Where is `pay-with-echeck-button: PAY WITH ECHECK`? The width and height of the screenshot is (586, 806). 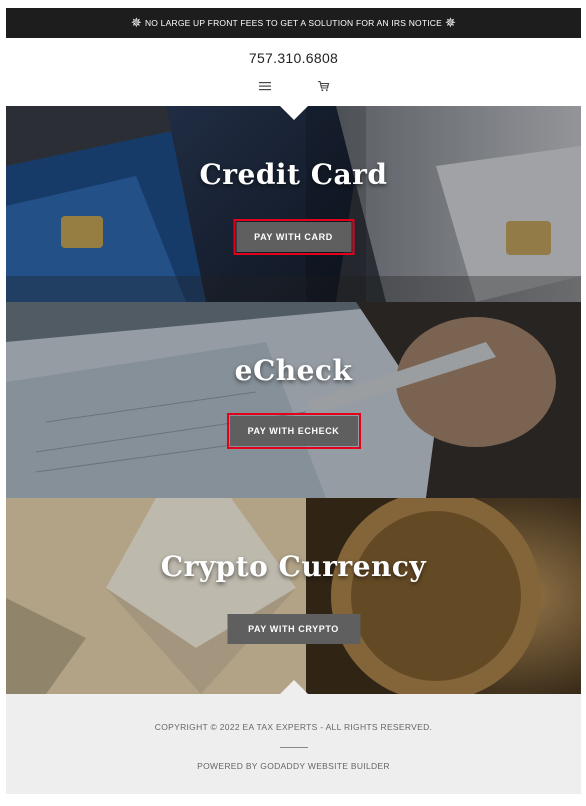
pay-with-echeck-button: PAY WITH ECHECK is located at coordinates (293, 431).